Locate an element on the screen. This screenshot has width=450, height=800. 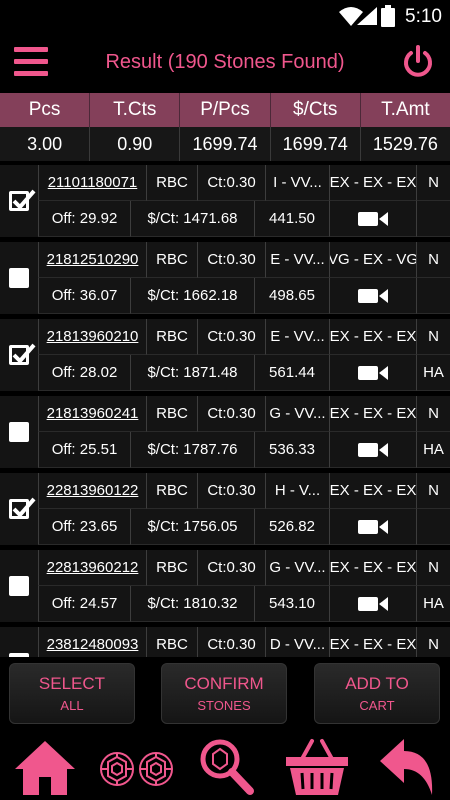
stone-id-link: 22813960122 is located at coordinates (92, 491).